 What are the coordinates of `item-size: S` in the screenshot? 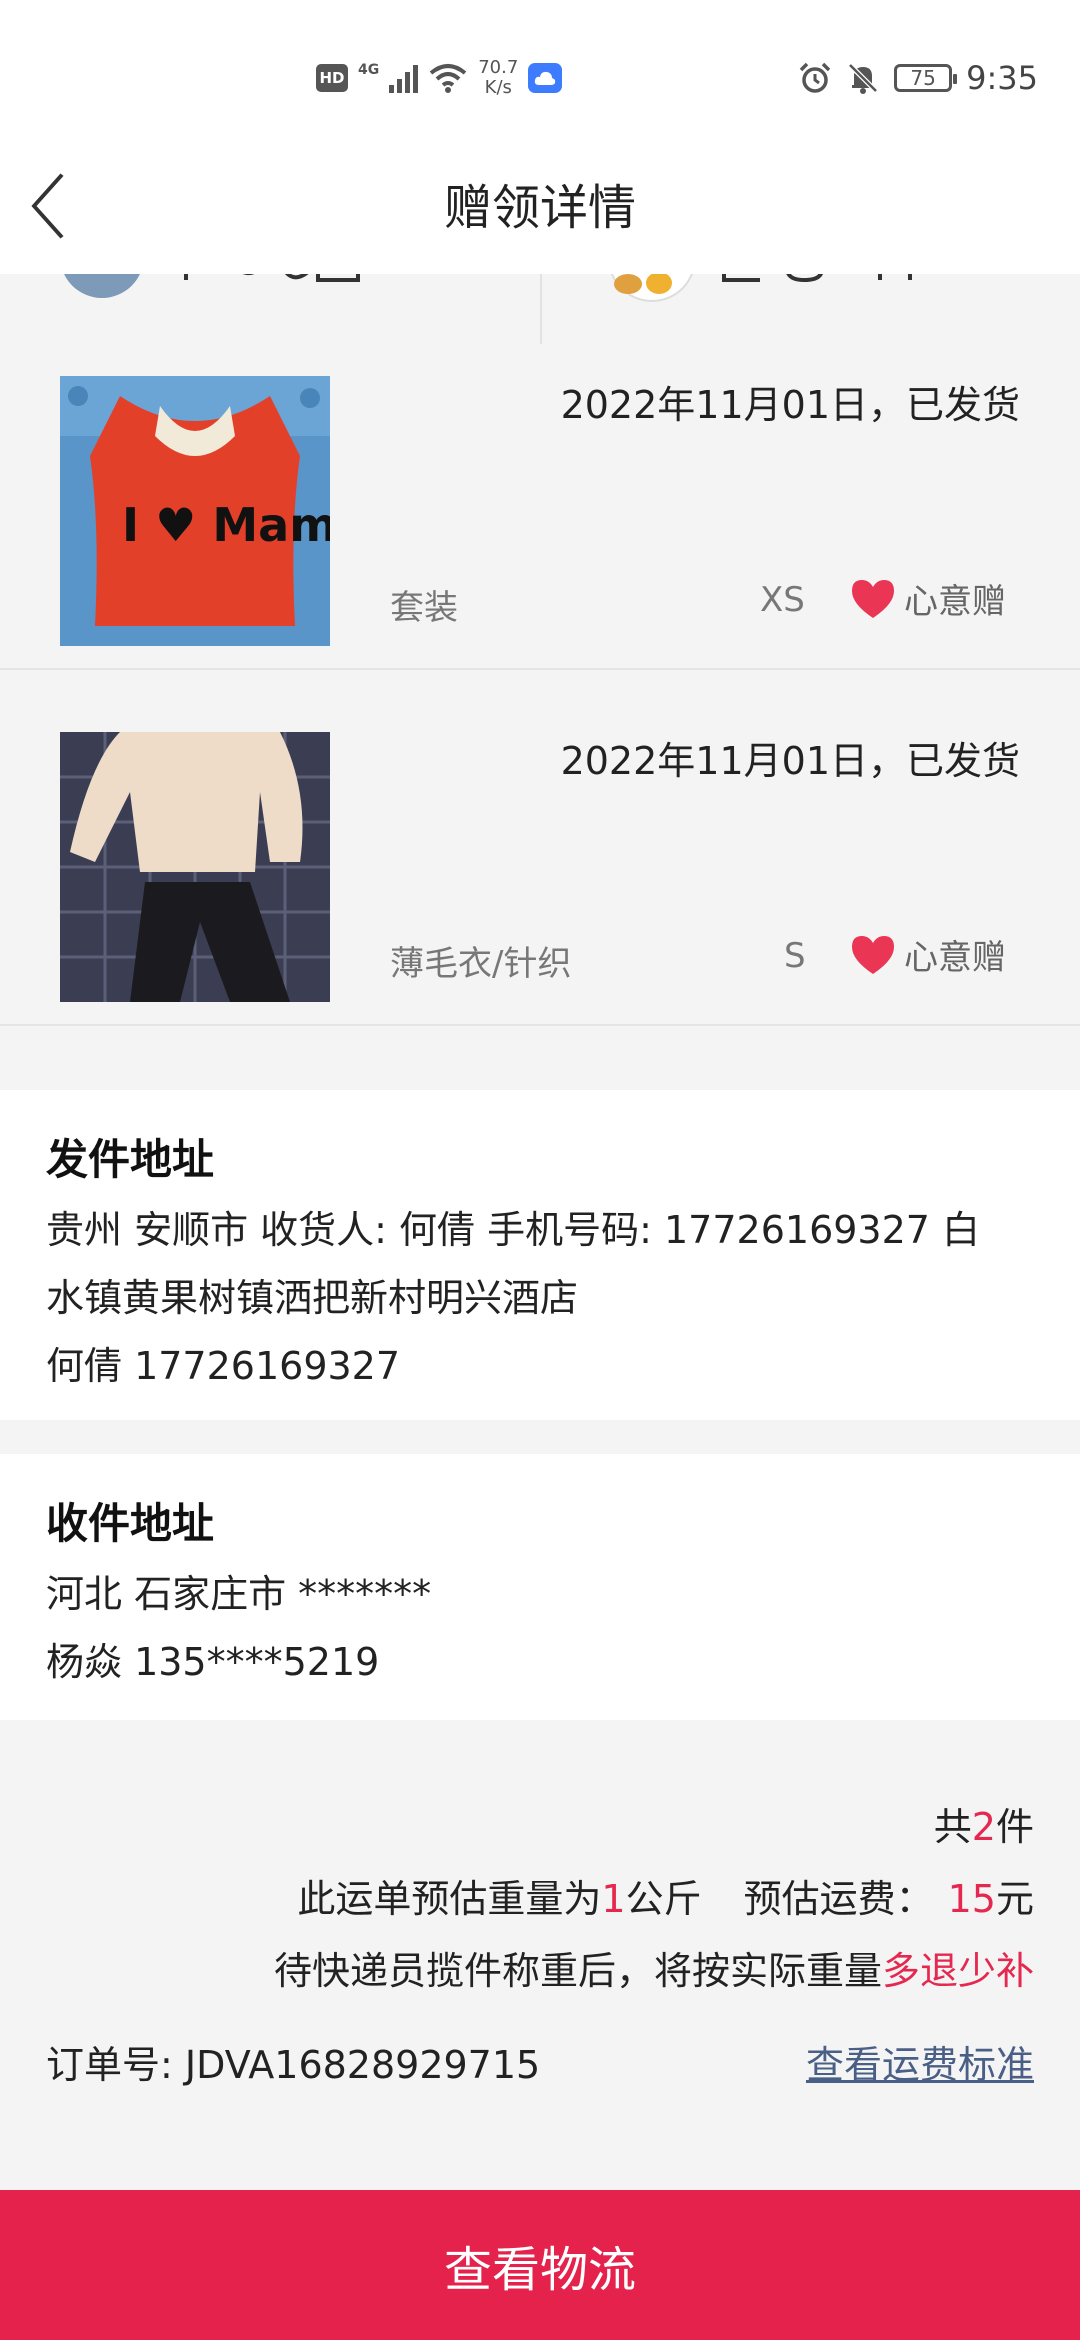 It's located at (795, 956).